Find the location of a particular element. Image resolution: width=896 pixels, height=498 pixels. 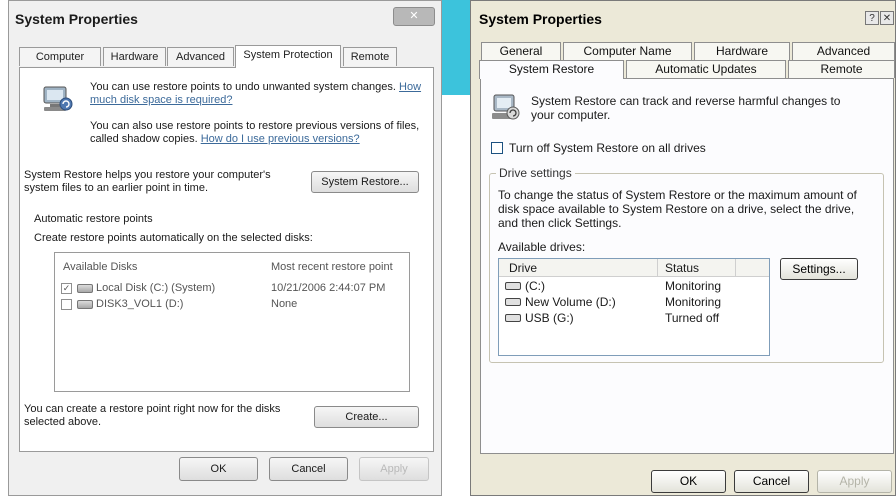

disk-checkbox is located at coordinates (66, 304).